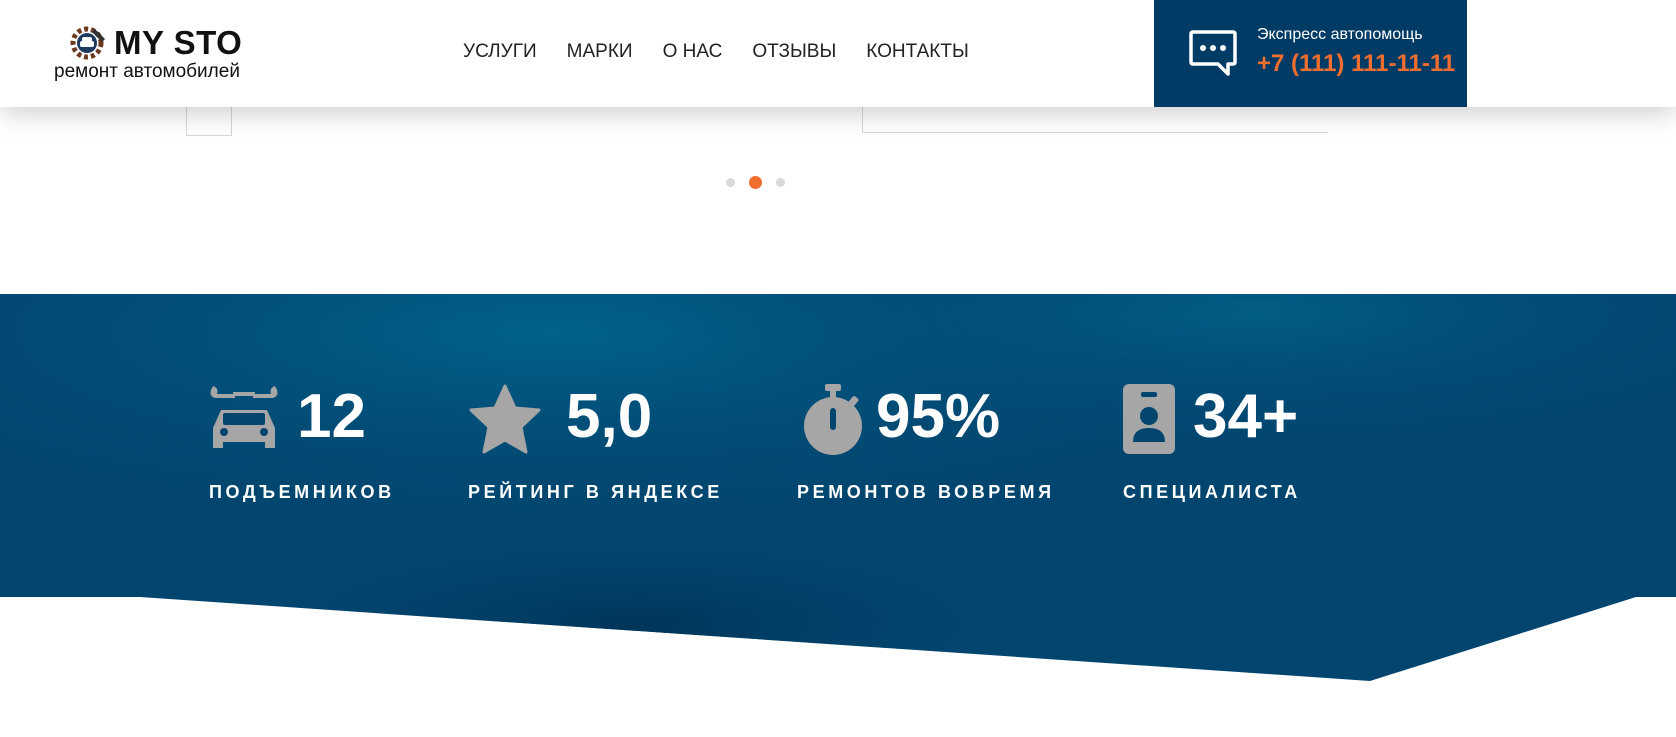 The width and height of the screenshot is (1676, 737). I want to click on stopwatch-icon, so click(833, 419).